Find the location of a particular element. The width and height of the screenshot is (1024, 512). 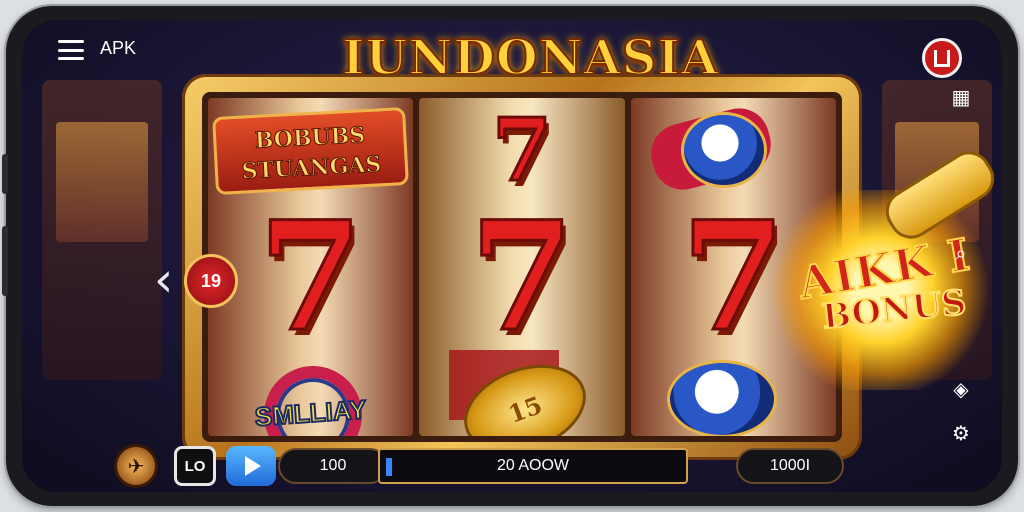

share-icon: ◈ is located at coordinates (961, 389).